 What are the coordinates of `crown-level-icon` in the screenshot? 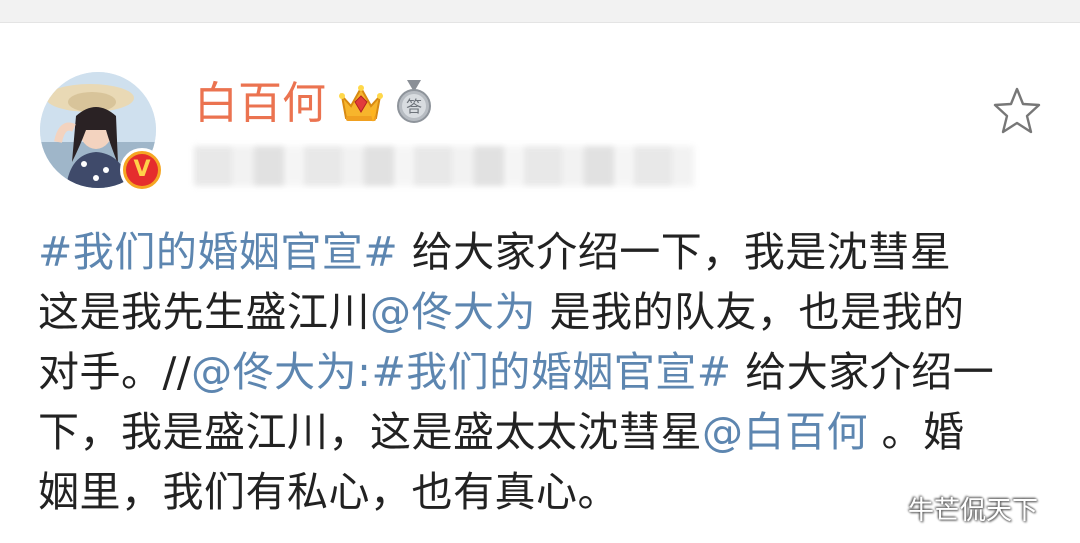 It's located at (361, 103).